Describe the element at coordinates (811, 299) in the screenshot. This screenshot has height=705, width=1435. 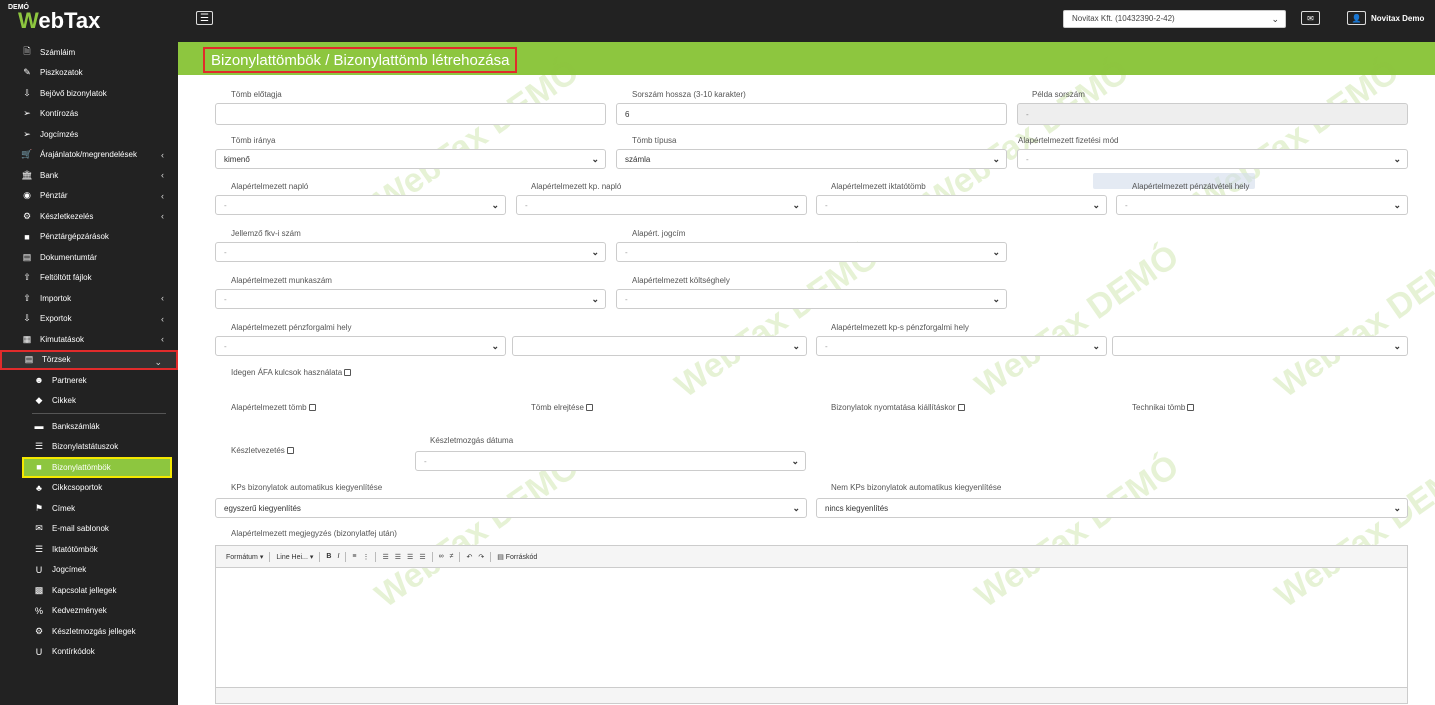
I see `koltseghely-select: - ⌄` at that location.